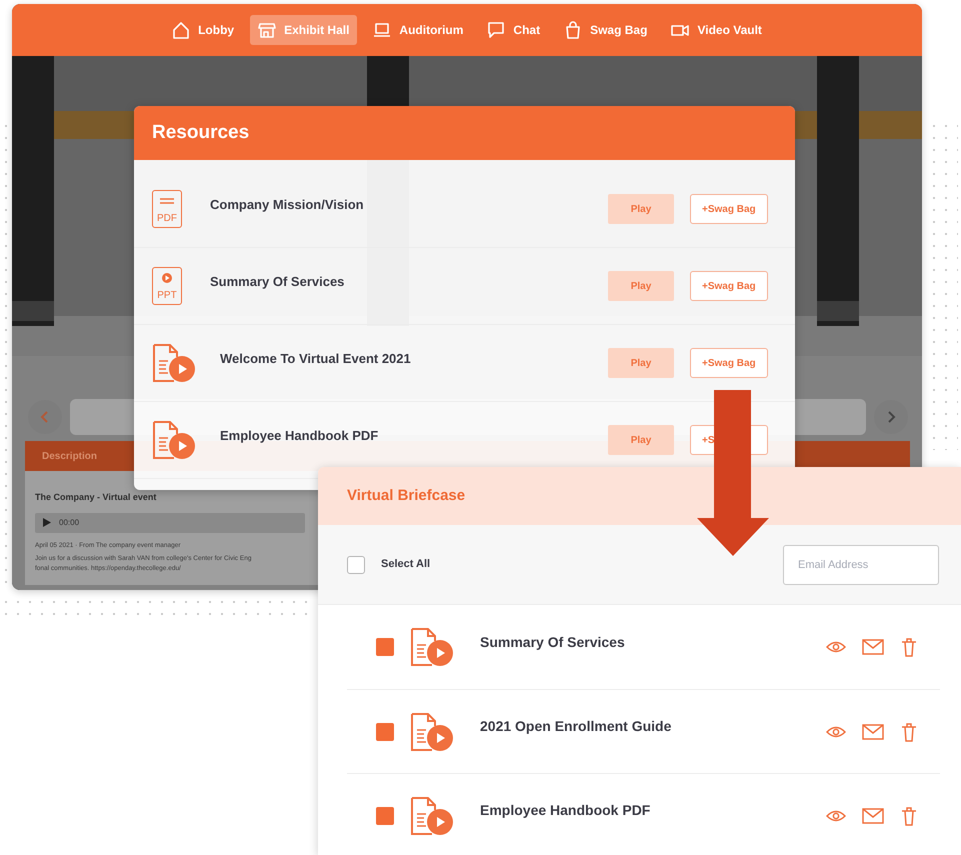 Image resolution: width=961 pixels, height=855 pixels. Describe the element at coordinates (356, 565) in the screenshot. I see `select-all-checkbox` at that location.